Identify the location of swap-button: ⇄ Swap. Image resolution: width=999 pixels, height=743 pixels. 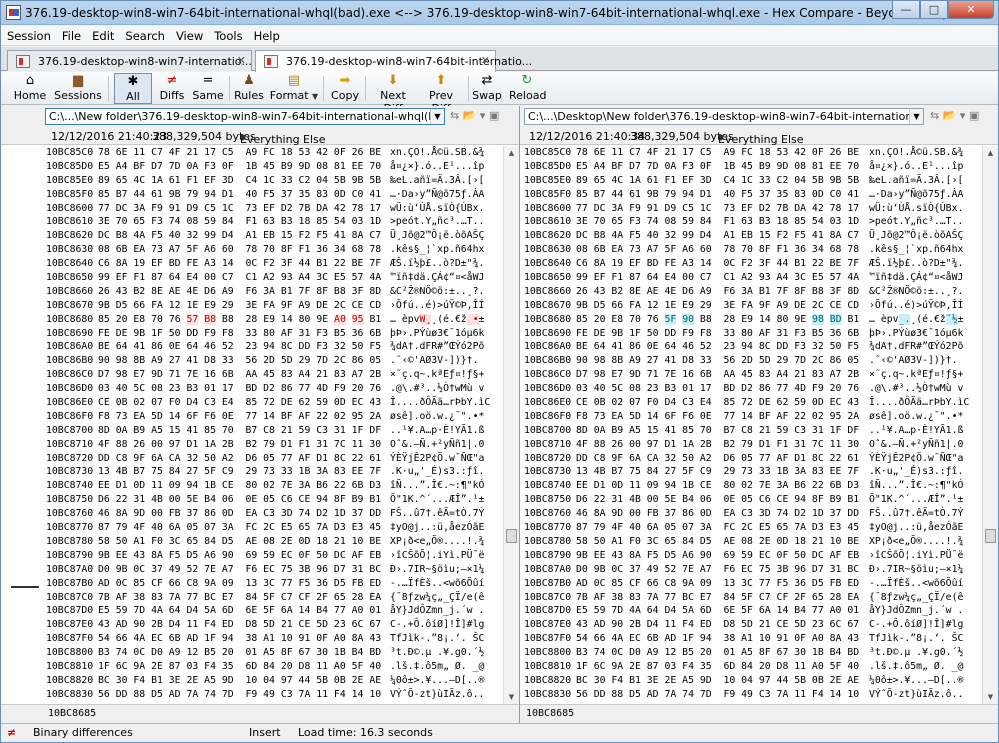
(487, 88).